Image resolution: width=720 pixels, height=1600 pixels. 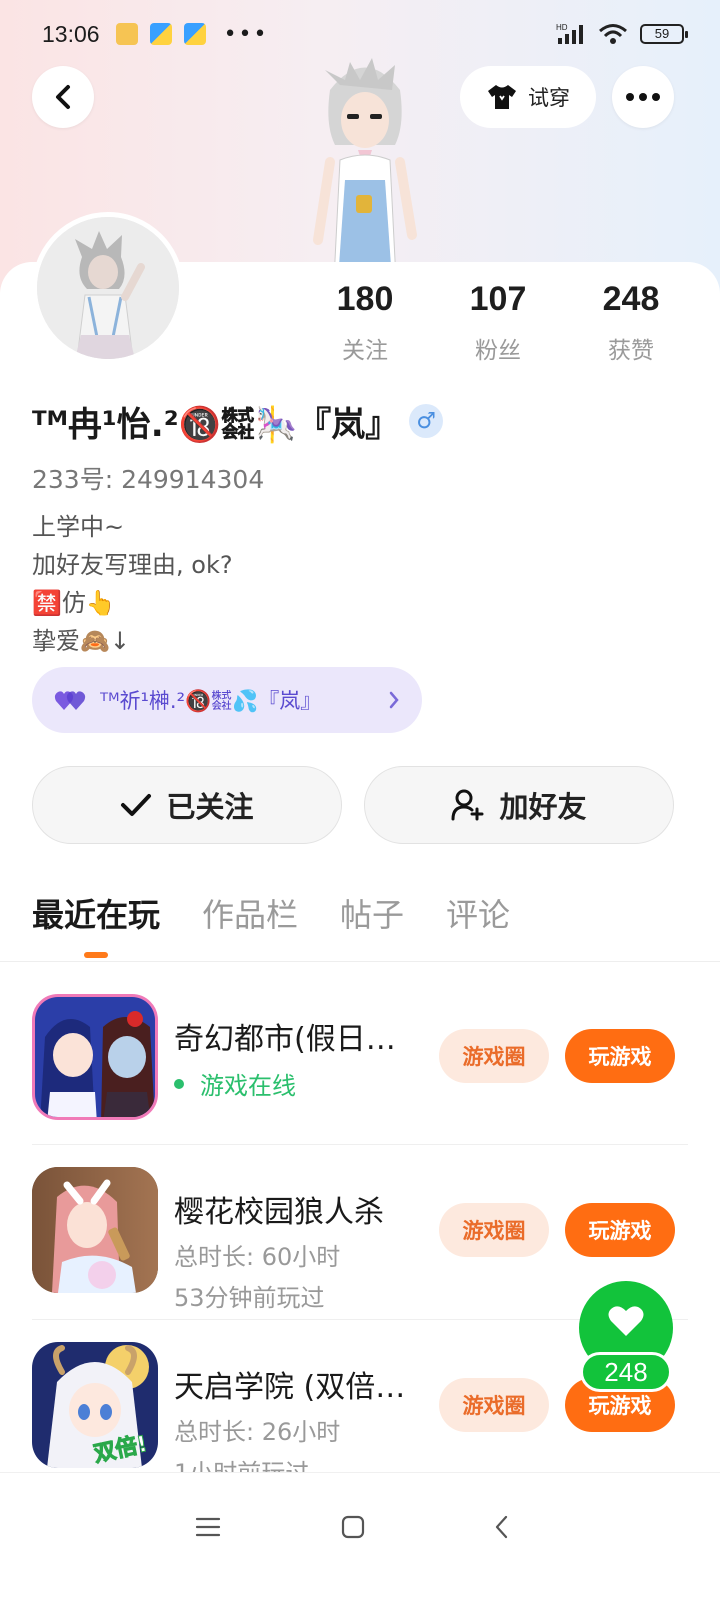 What do you see at coordinates (248, 1086) in the screenshot?
I see `online-status-label: 游戏在线` at bounding box center [248, 1086].